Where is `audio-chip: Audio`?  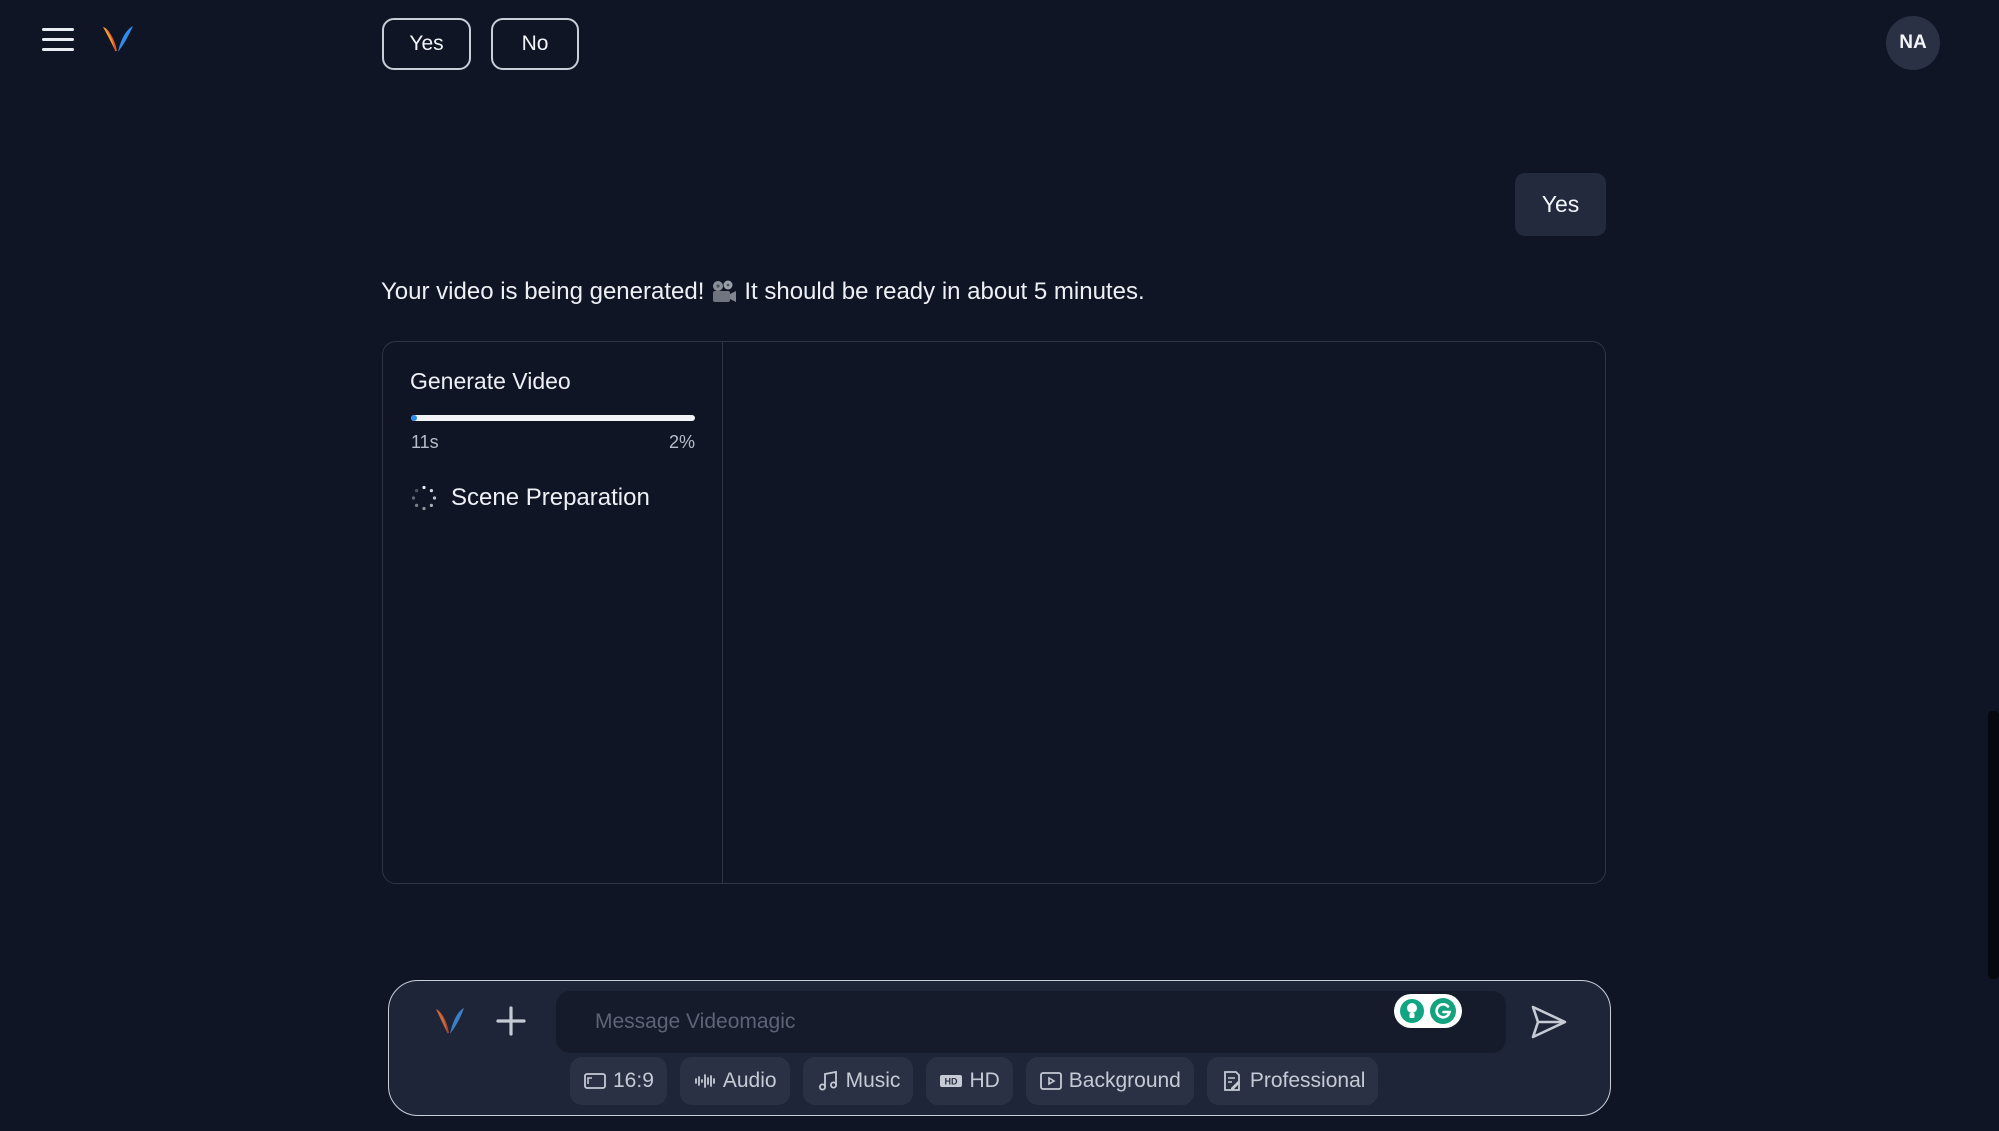
audio-chip: Audio is located at coordinates (734, 1081).